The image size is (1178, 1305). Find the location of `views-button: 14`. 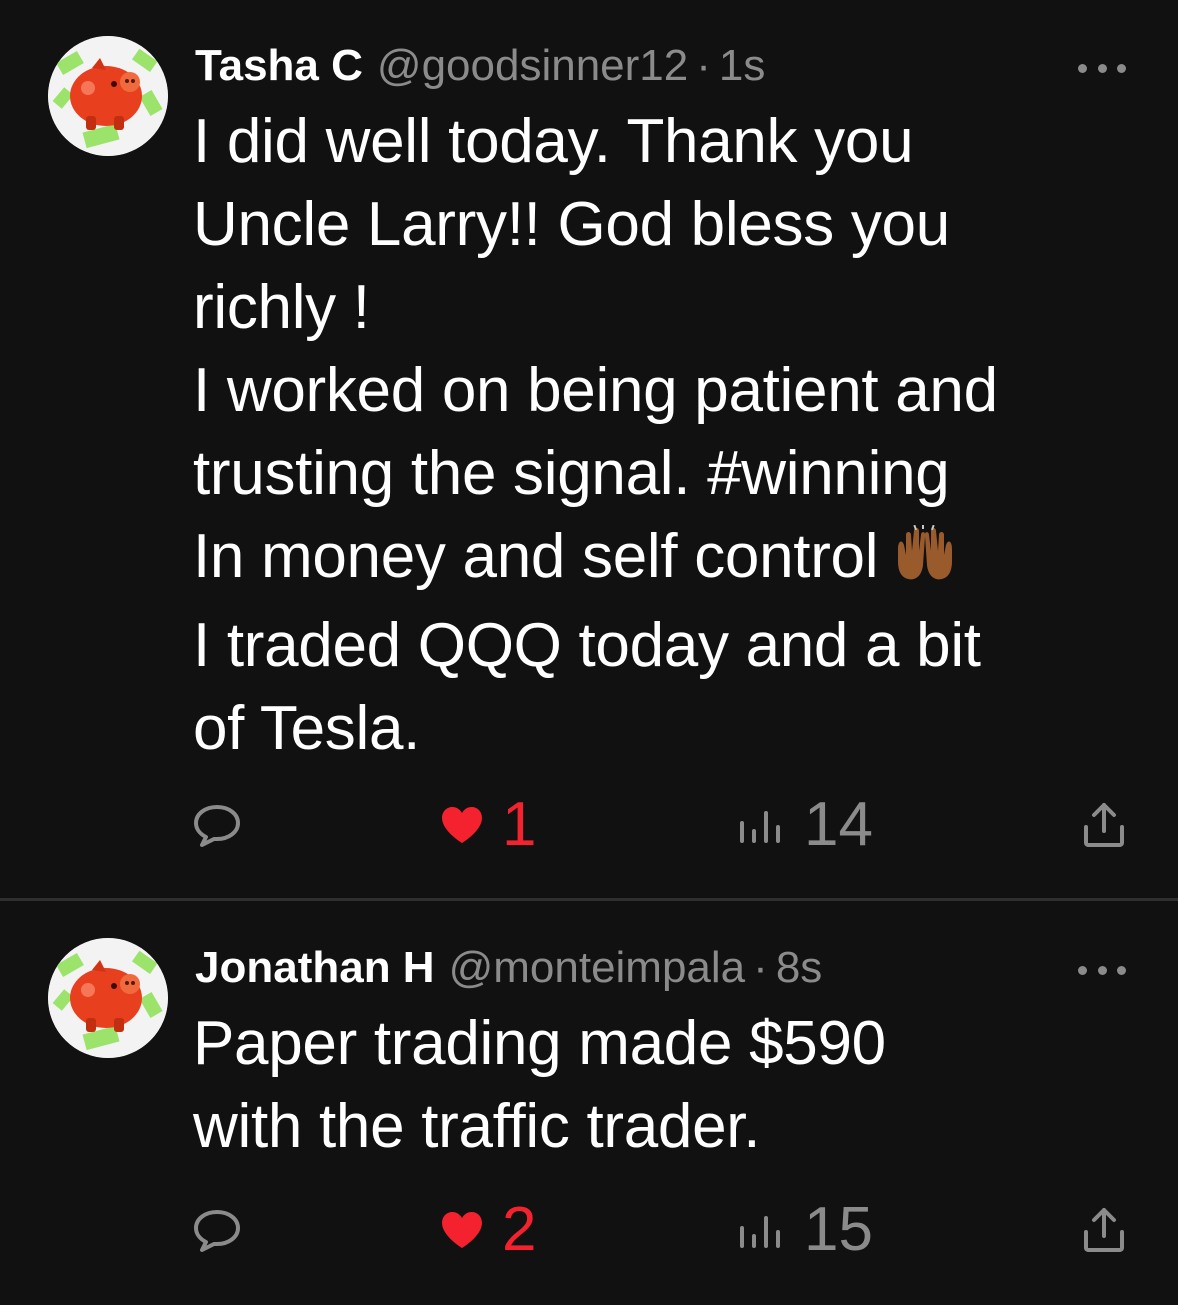

views-button: 14 is located at coordinates (805, 825).